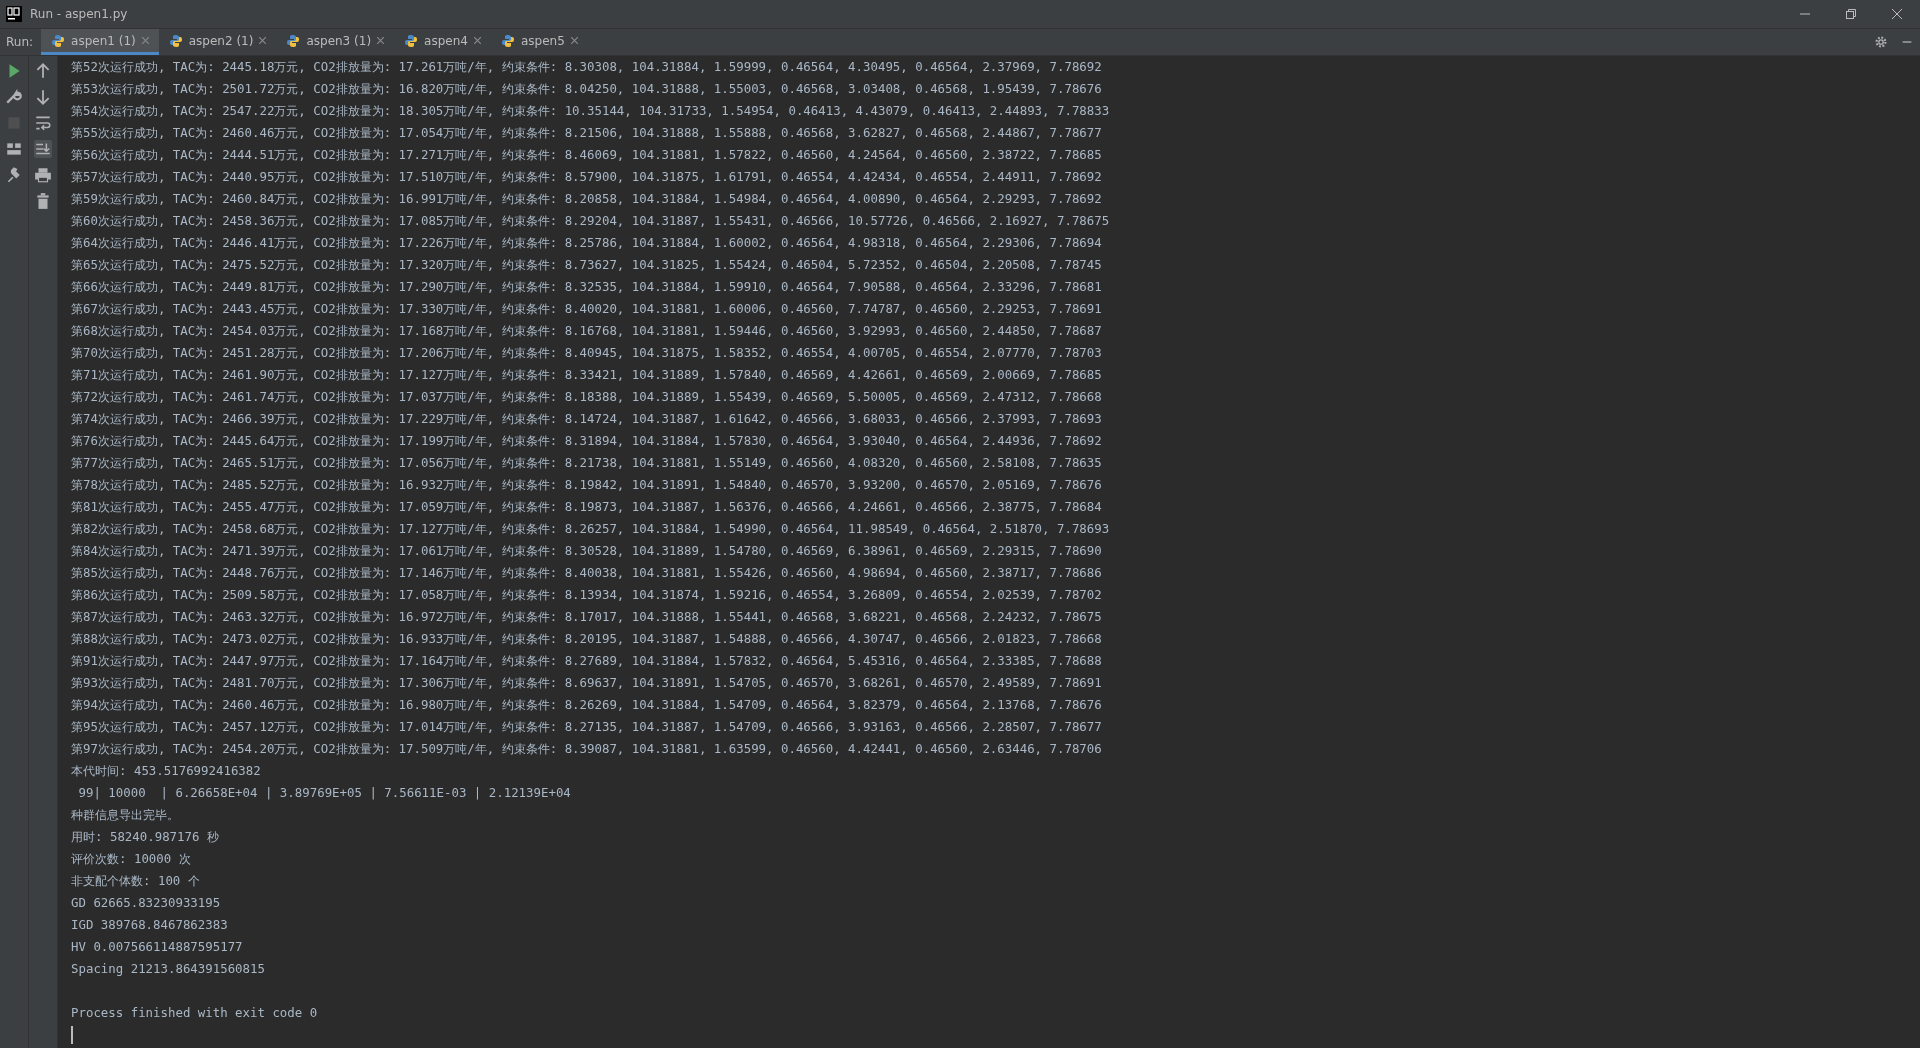 The height and width of the screenshot is (1048, 1920). What do you see at coordinates (79, 14) in the screenshot?
I see `window-title: Run - aspen1.py` at bounding box center [79, 14].